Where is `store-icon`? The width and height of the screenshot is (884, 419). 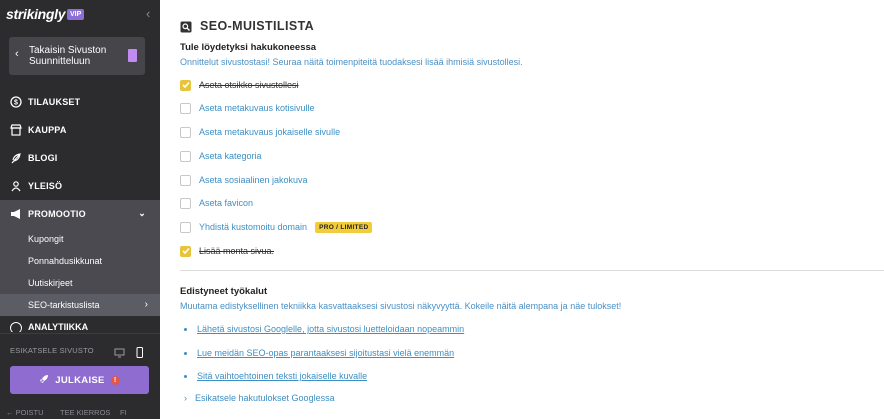
store-icon is located at coordinates (16, 130).